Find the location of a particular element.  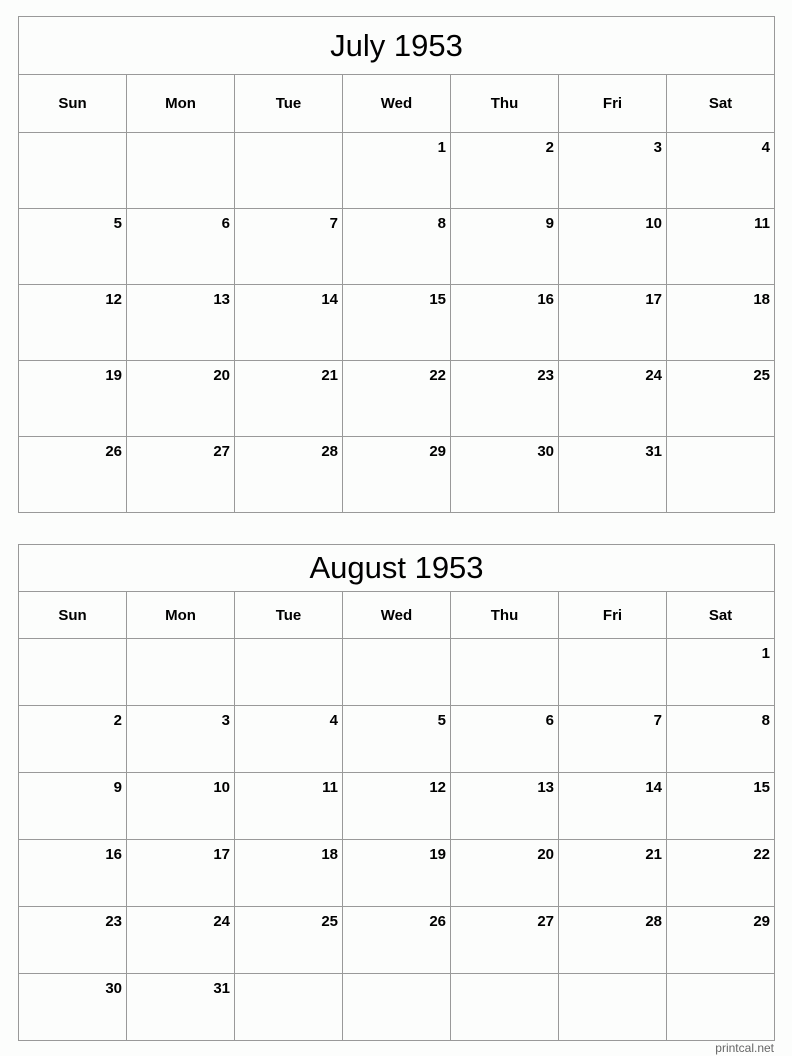

day-cell: 19 is located at coordinates (72, 398).